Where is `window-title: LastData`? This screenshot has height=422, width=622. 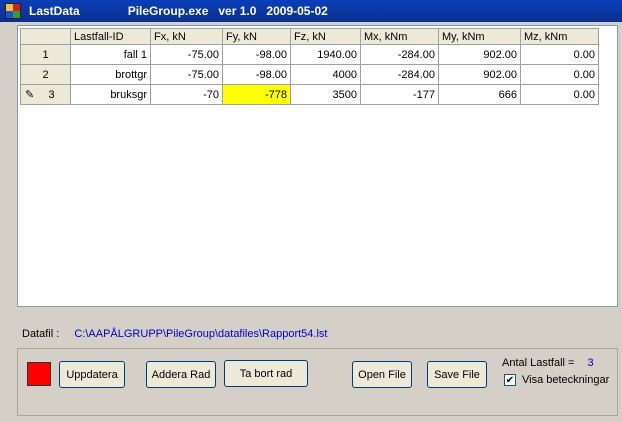 window-title: LastData is located at coordinates (54, 11).